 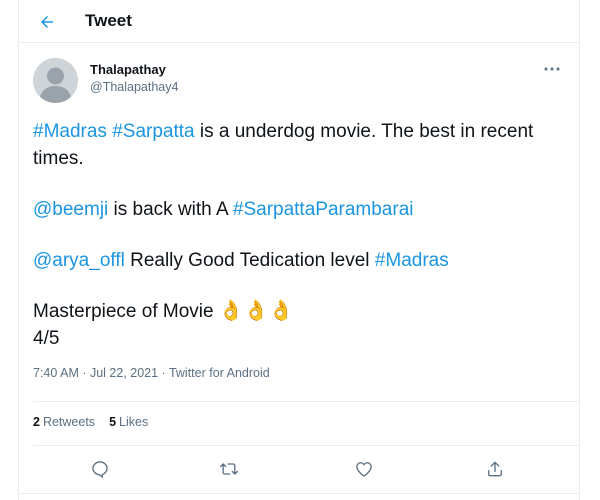 I want to click on retweet-button, so click(x=229, y=469).